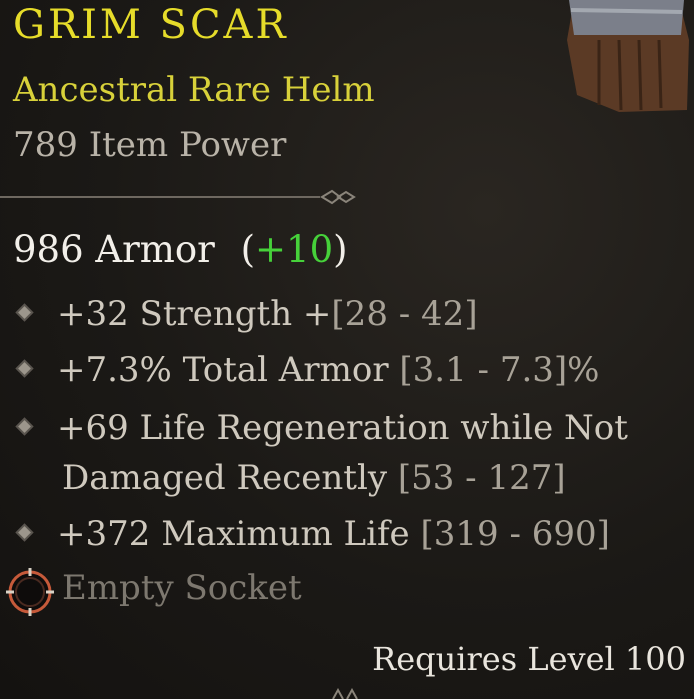 This screenshot has height=699, width=694. I want to click on affix-strength: +32 Strength +[28 - 42], so click(248, 314).